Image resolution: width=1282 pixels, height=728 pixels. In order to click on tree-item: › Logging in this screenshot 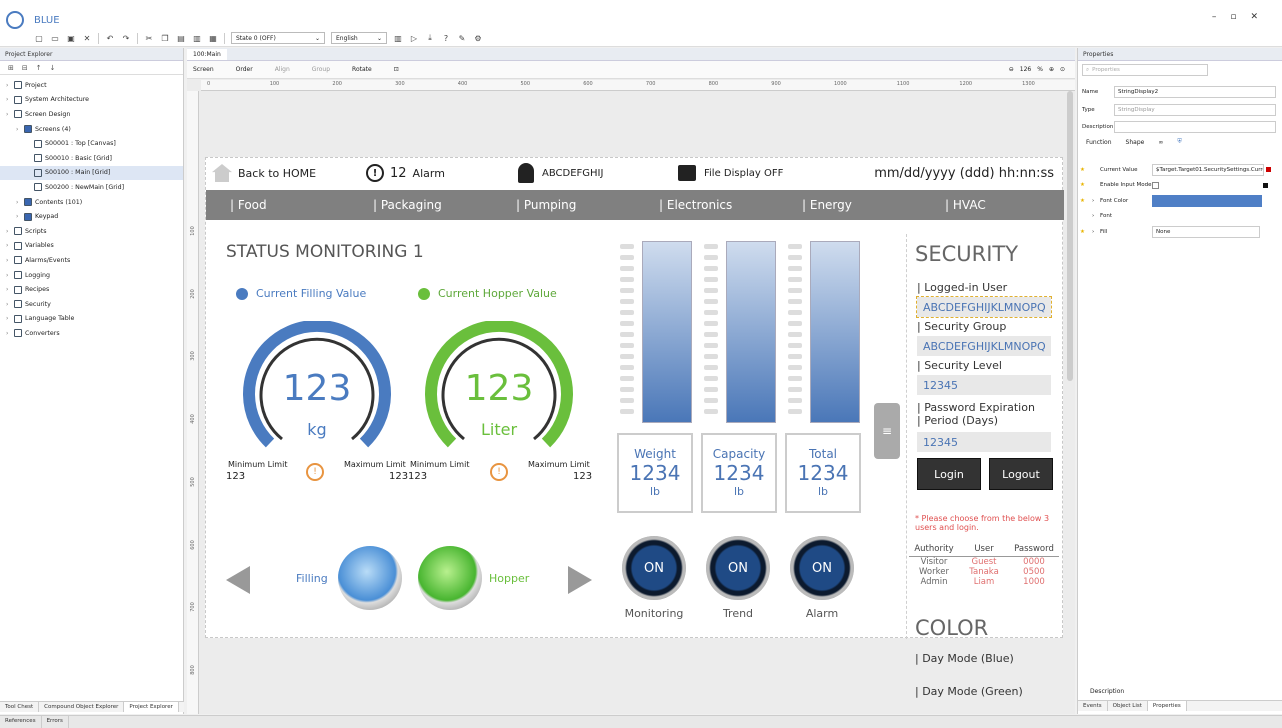, I will do `click(91, 275)`.